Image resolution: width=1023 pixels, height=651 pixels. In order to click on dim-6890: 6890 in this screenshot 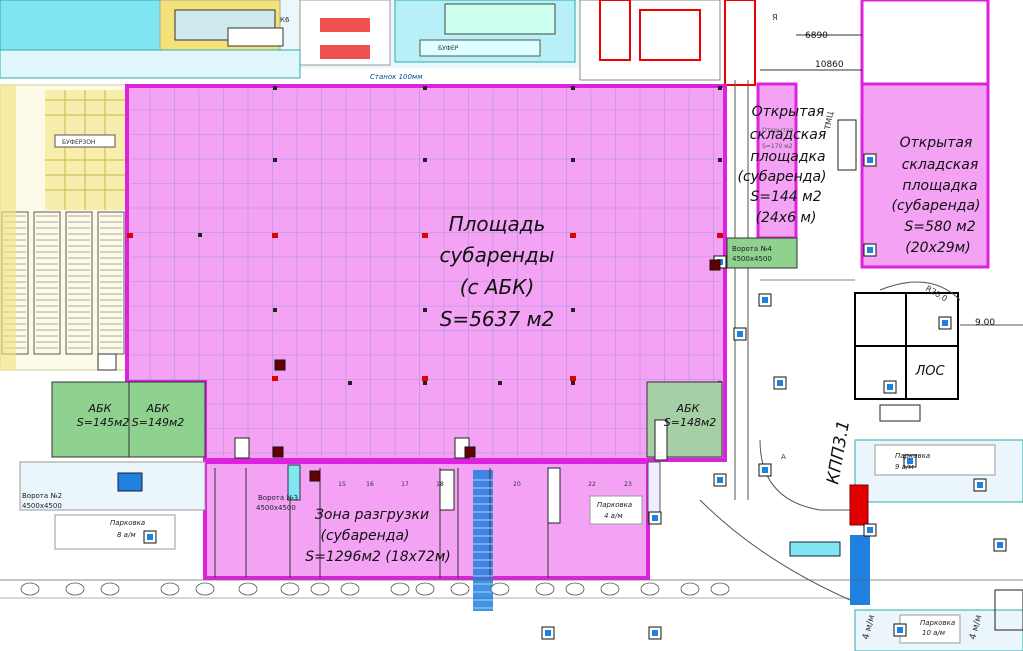, I will do `click(816, 36)`.